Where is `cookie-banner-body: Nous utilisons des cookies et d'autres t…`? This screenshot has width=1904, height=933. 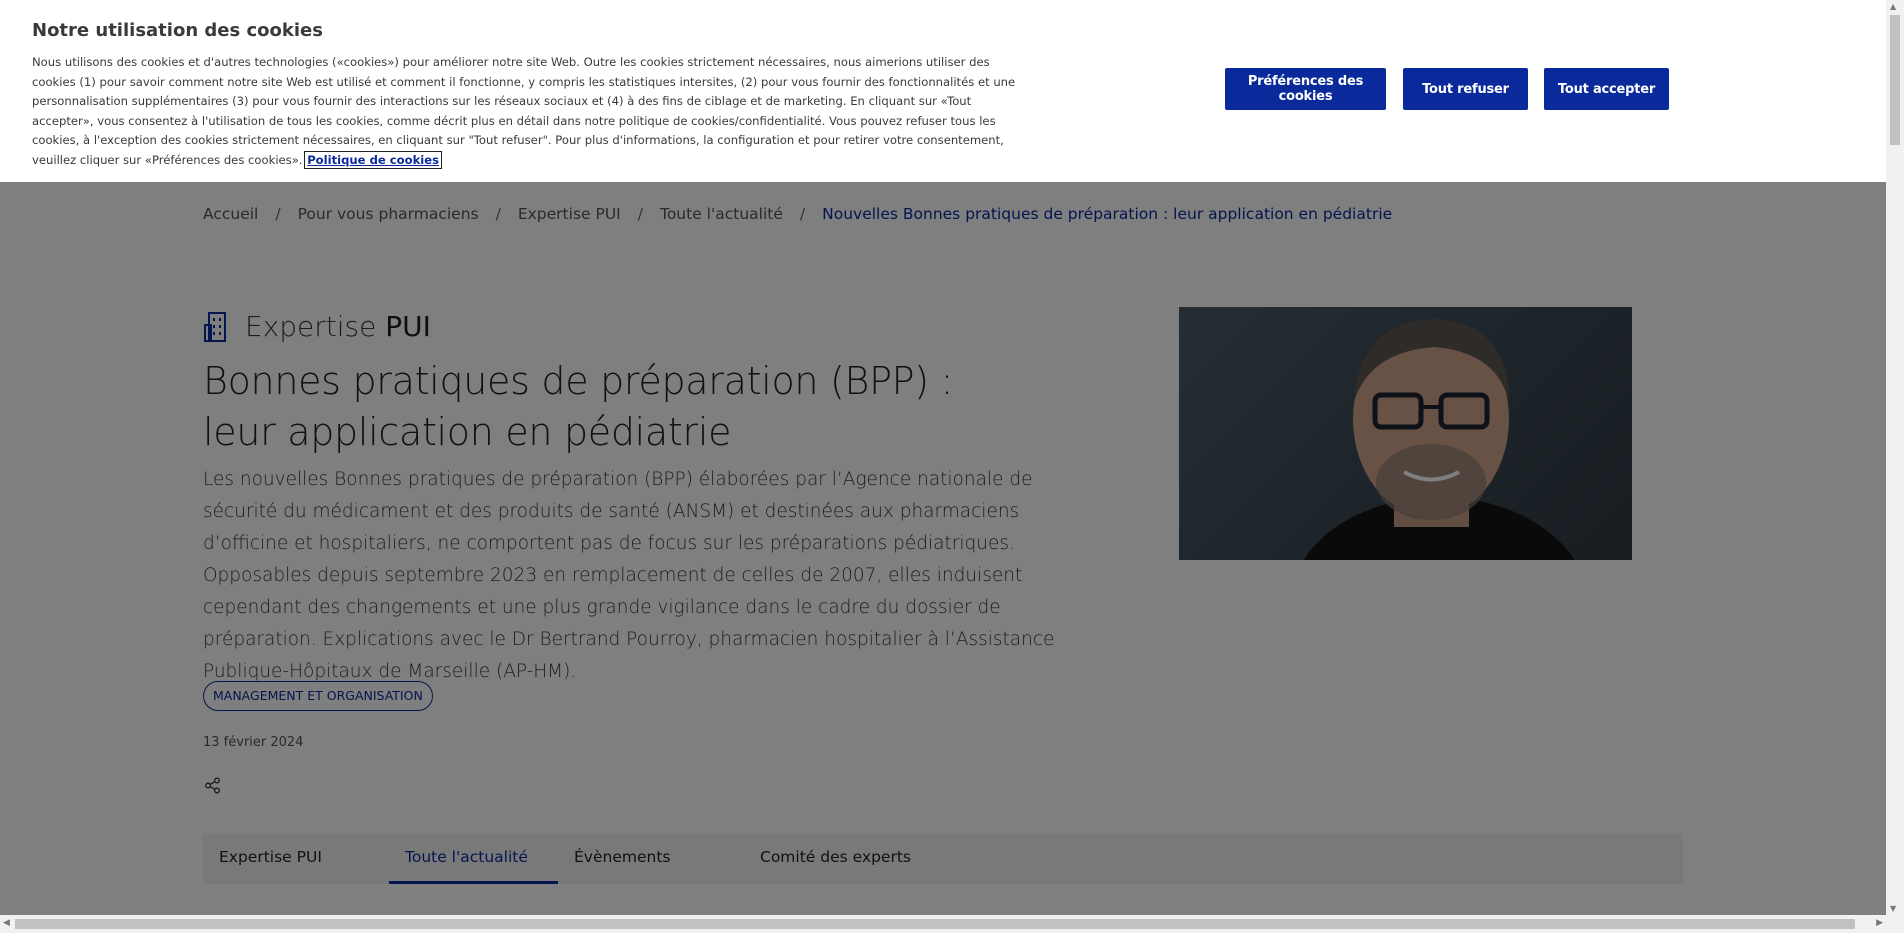
cookie-banner-body: Nous utilisons des cookies et d'autres t… is located at coordinates (532, 112).